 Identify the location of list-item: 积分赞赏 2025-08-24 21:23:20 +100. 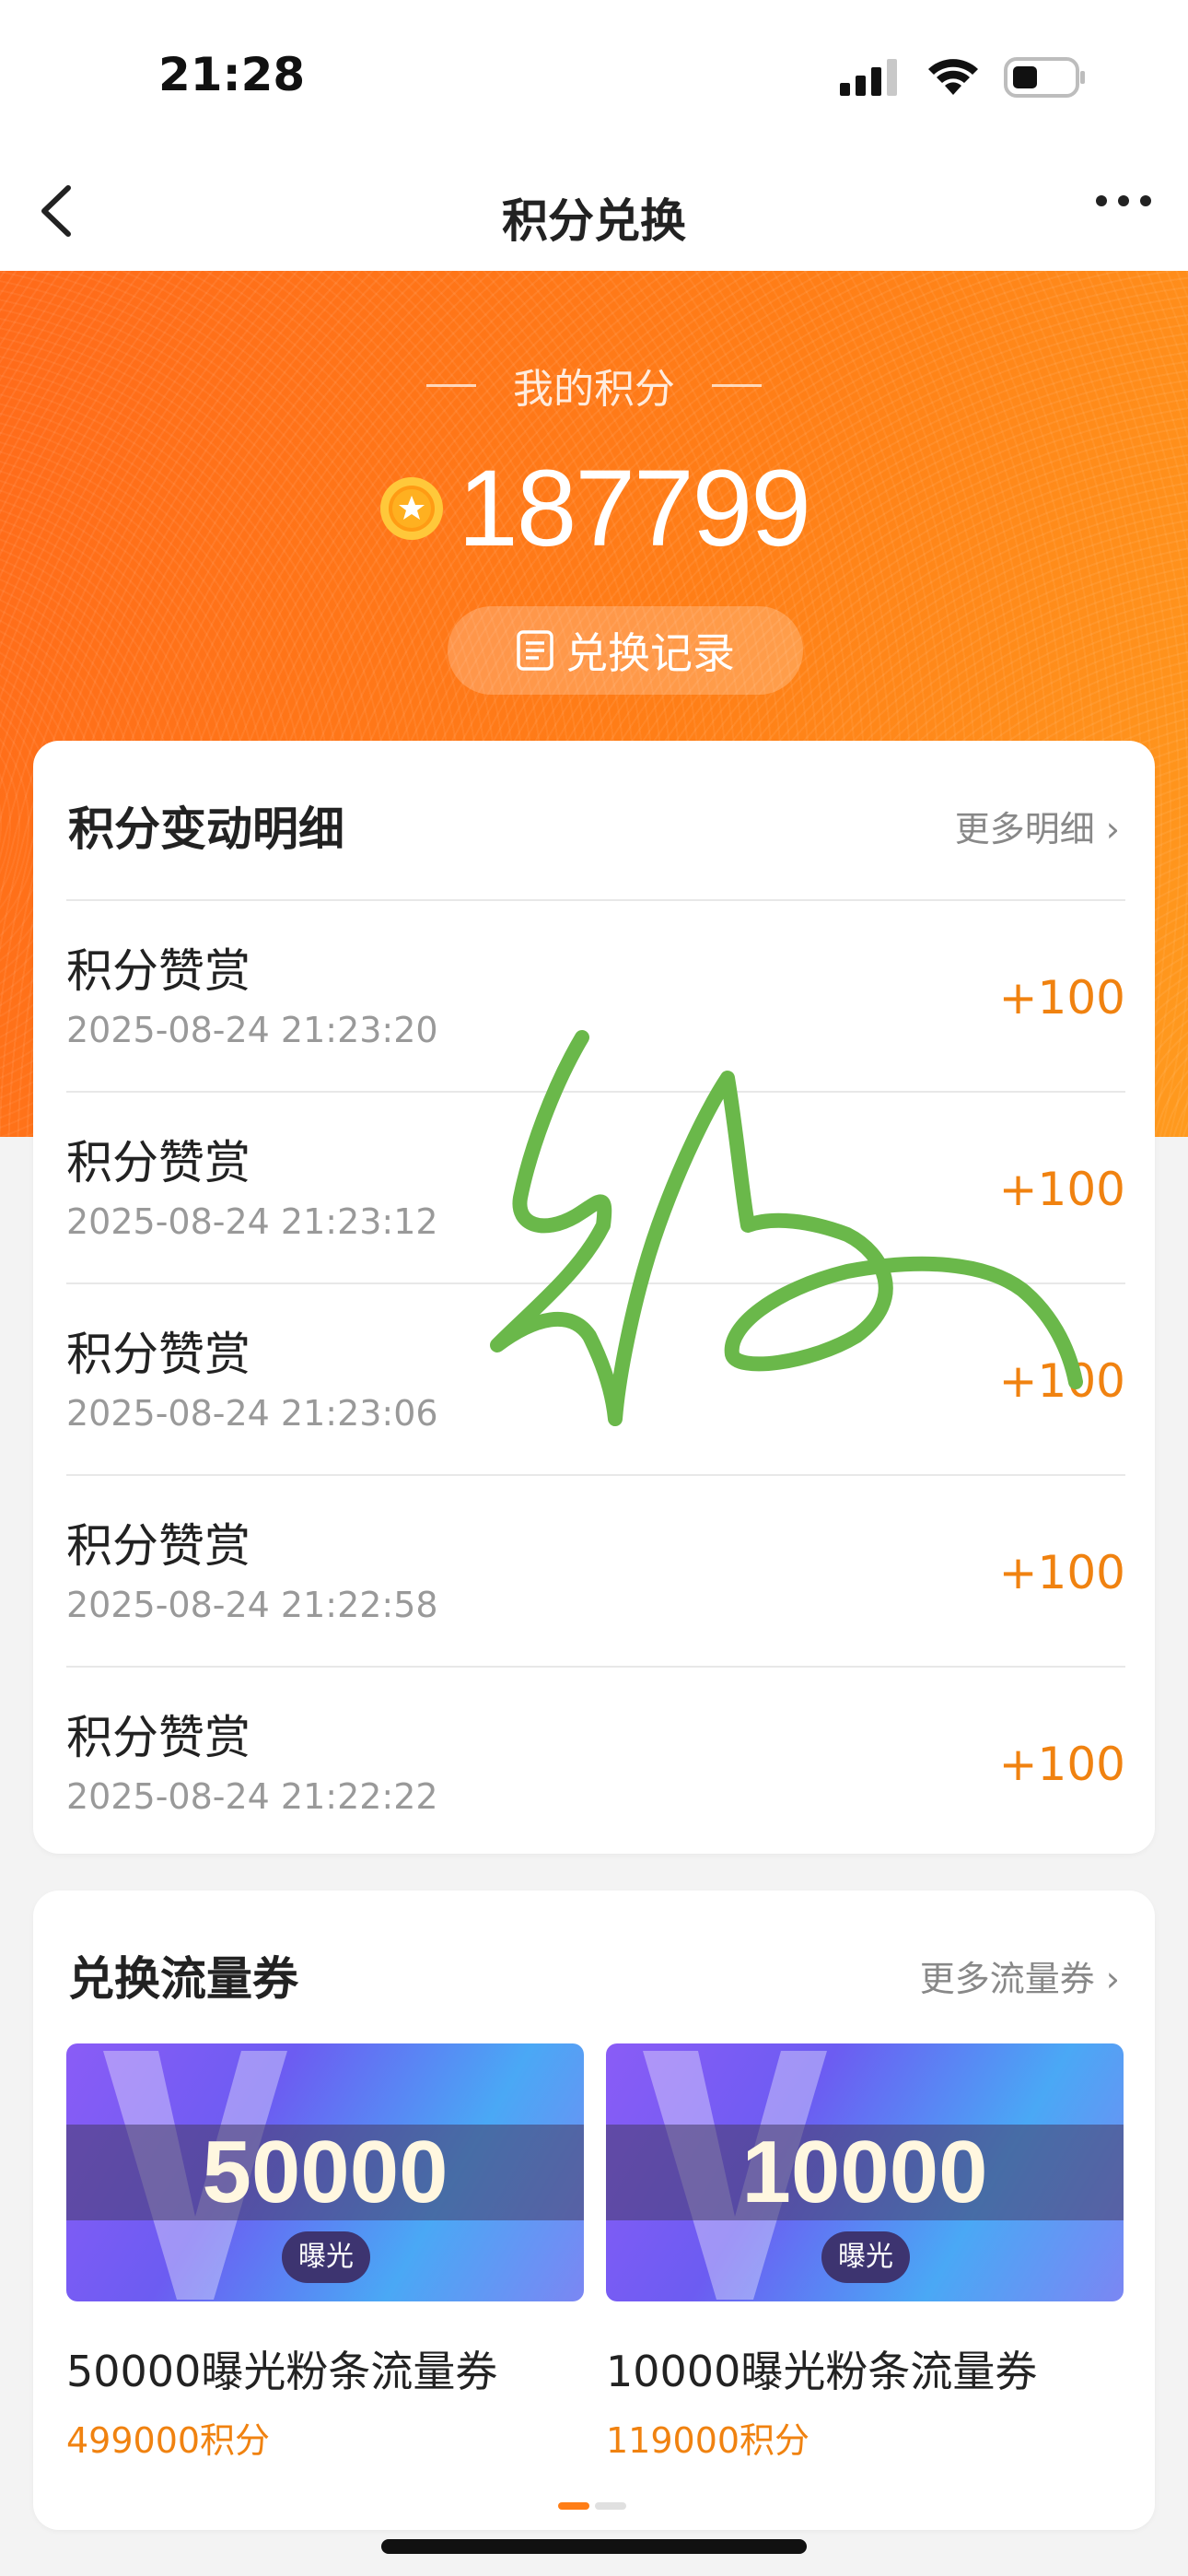
(595, 995).